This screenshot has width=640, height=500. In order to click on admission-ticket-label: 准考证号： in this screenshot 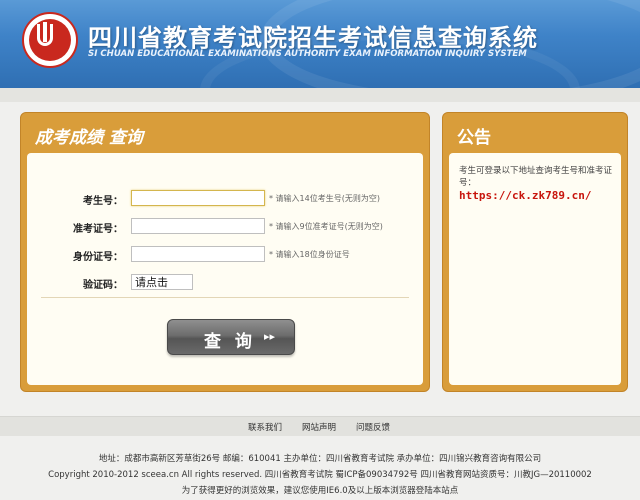, I will do `click(98, 229)`.